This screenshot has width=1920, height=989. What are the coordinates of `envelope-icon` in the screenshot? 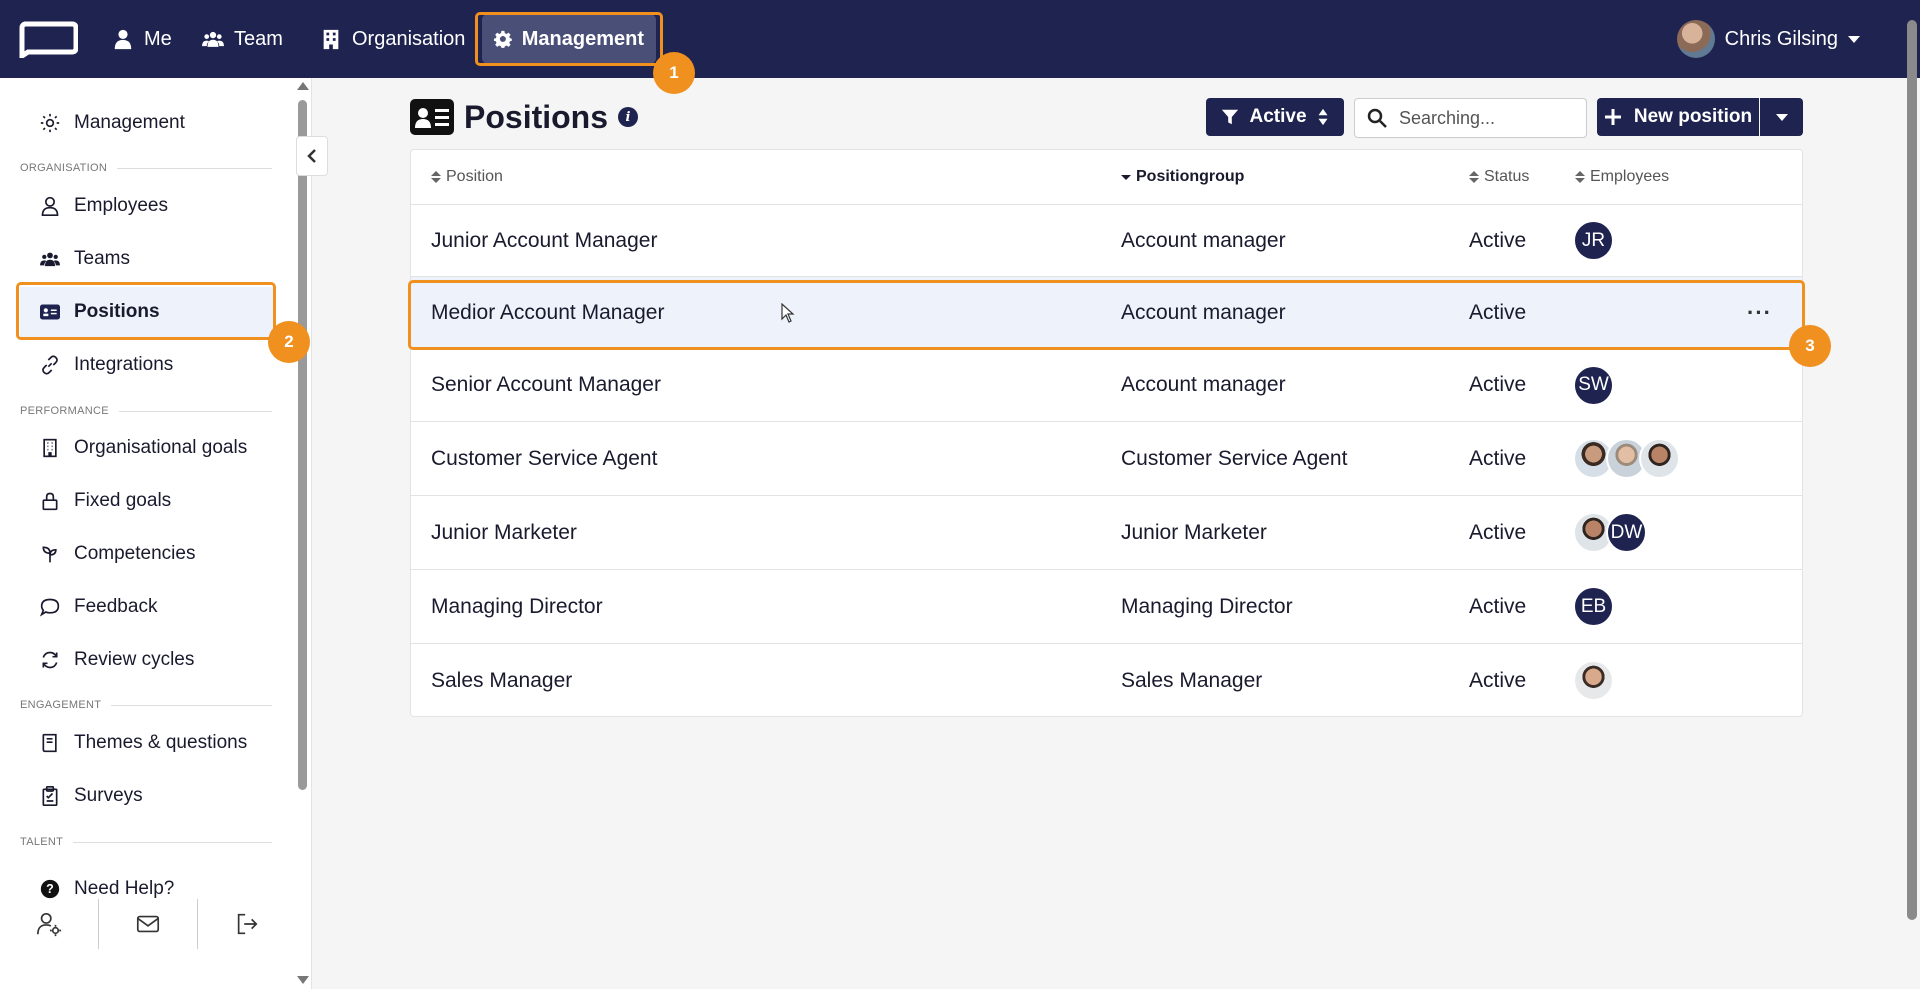 It's located at (148, 924).